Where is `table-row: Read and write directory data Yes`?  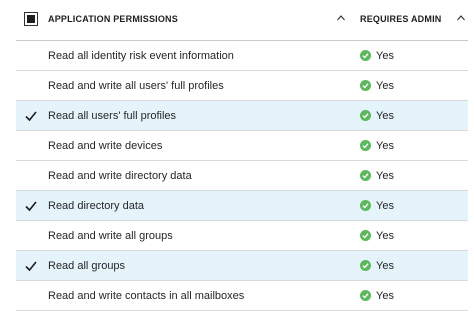 table-row: Read and write directory data Yes is located at coordinates (242, 176).